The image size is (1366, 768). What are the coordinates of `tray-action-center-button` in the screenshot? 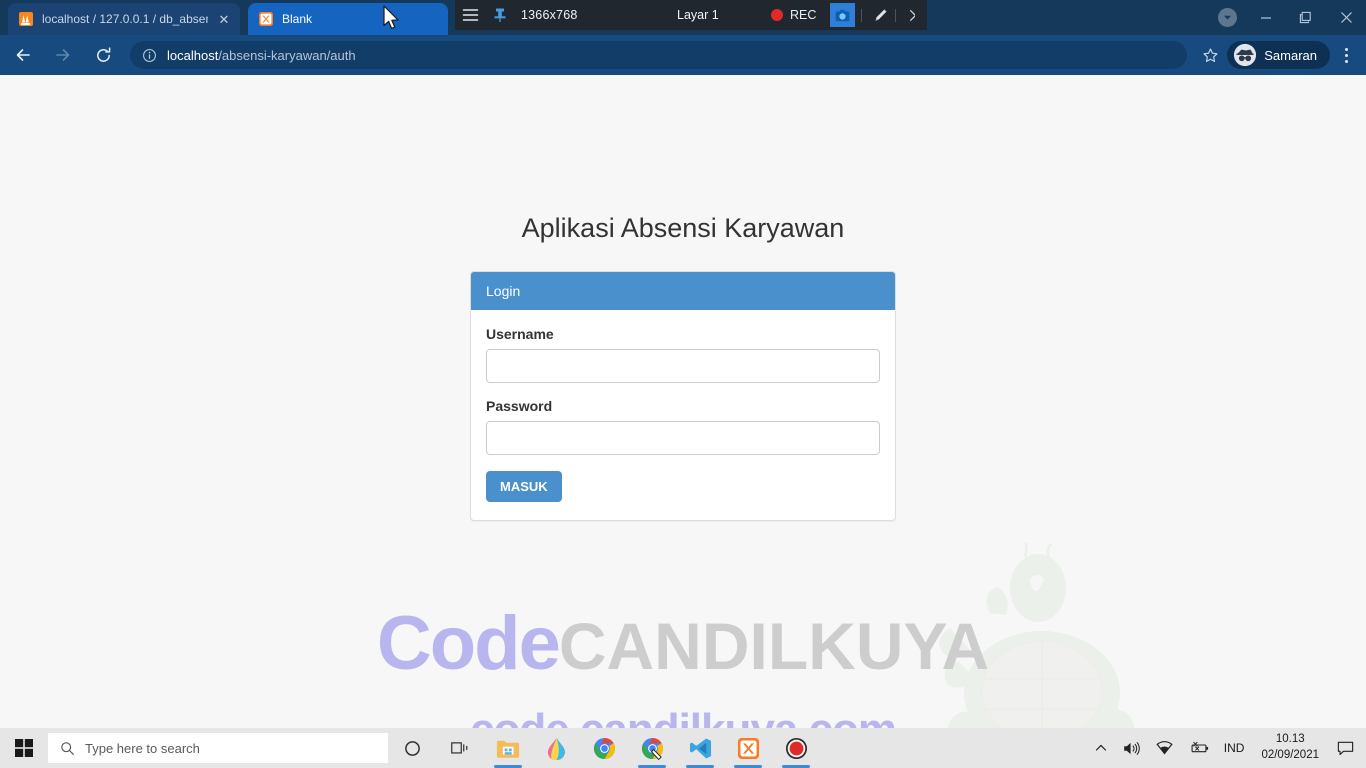 It's located at (1345, 748).